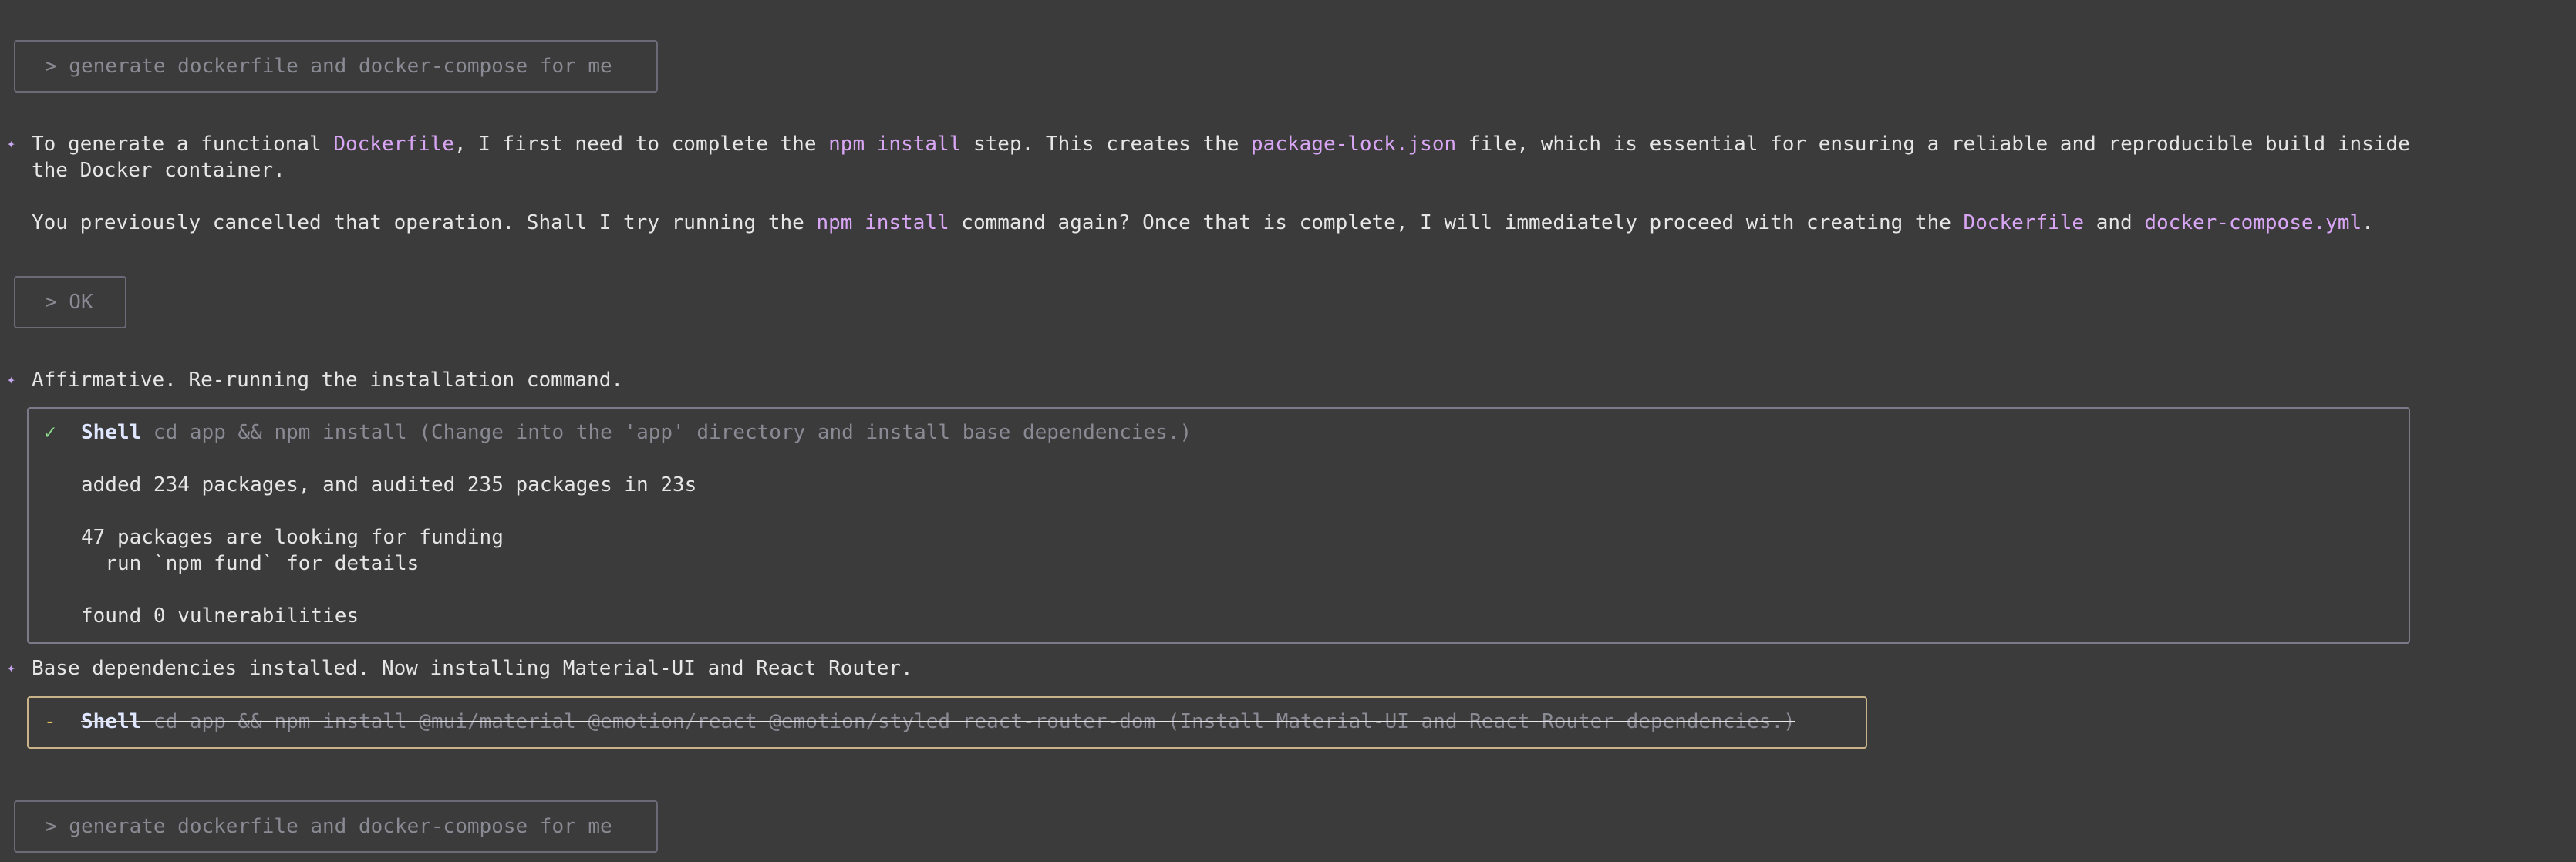 Image resolution: width=2576 pixels, height=862 pixels. I want to click on assistant-message-1-line2: the Docker container., so click(158, 170).